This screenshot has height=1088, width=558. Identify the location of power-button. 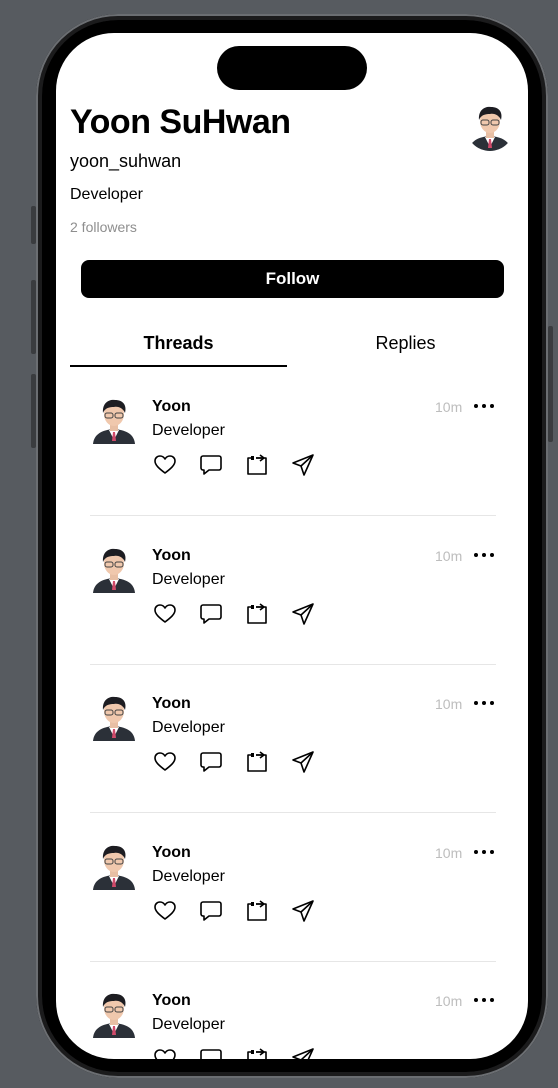
(550, 384).